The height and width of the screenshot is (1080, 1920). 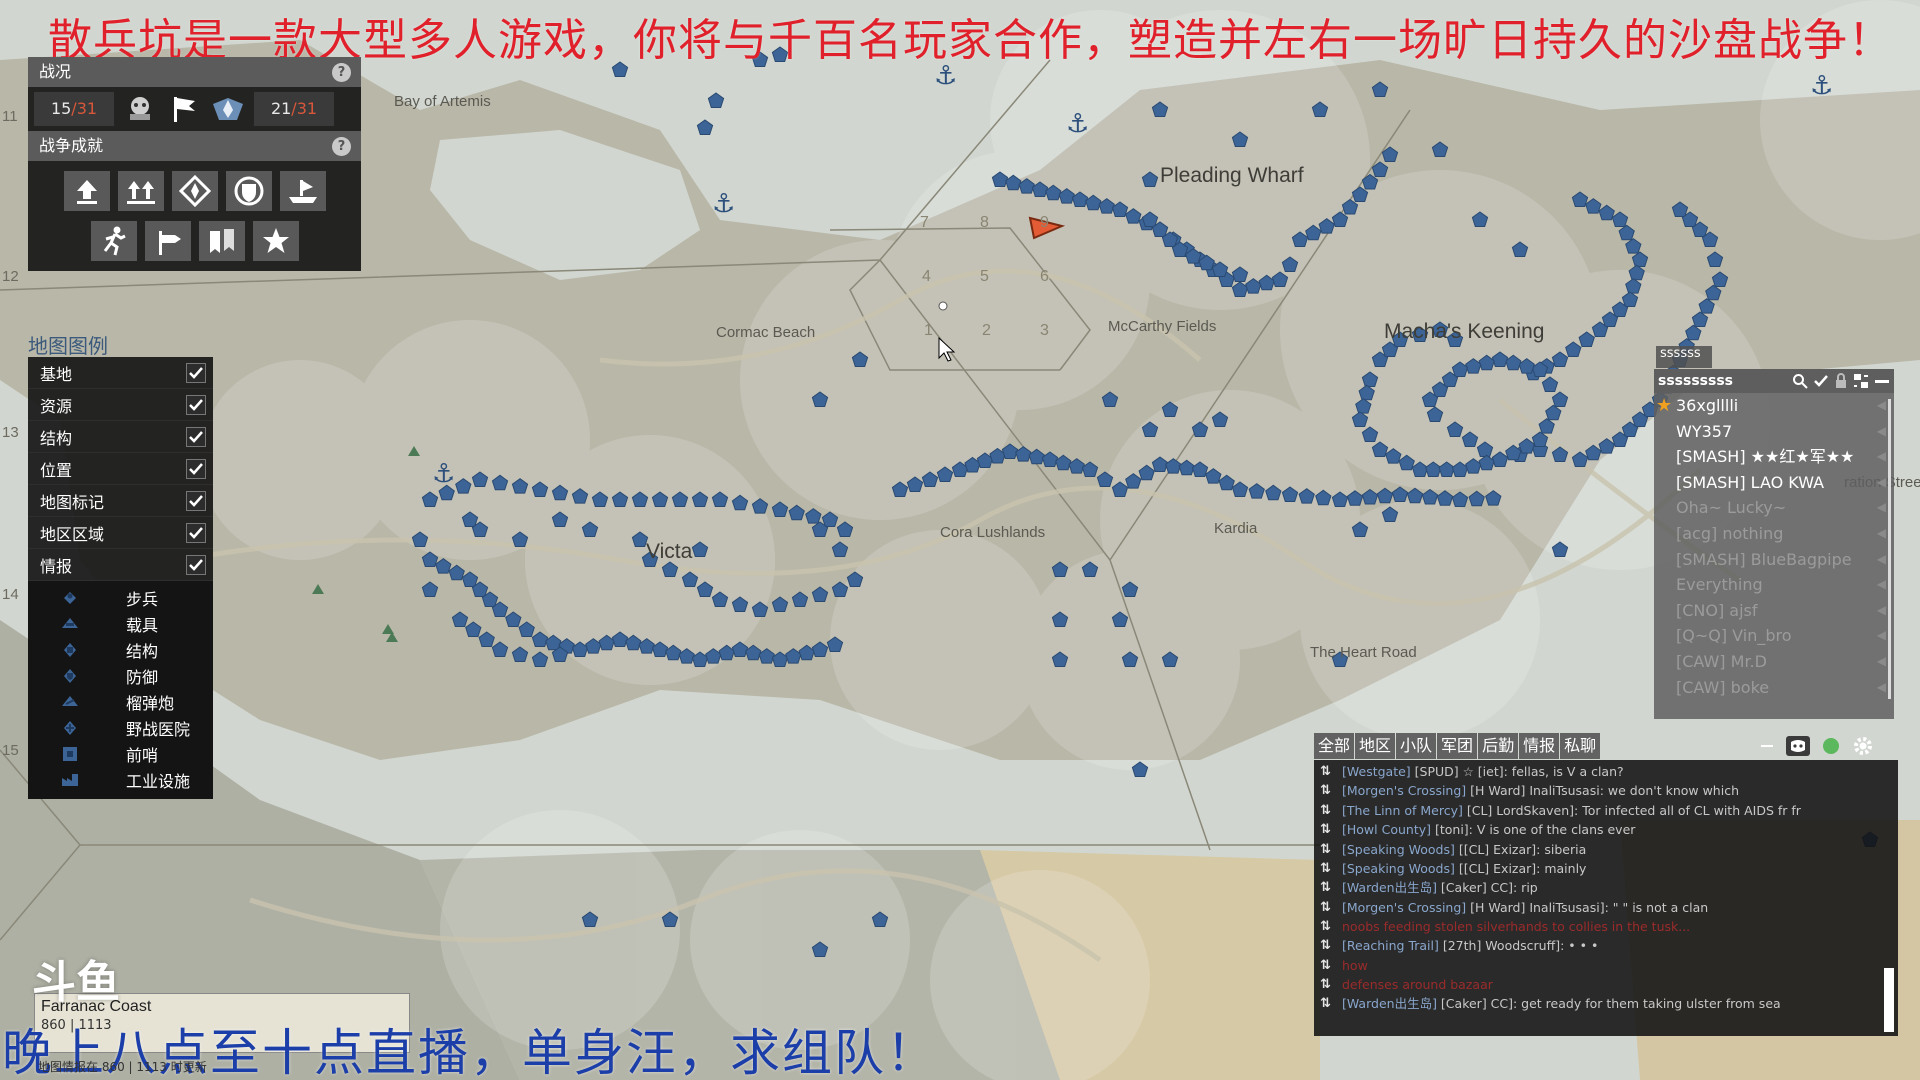 What do you see at coordinates (86, 191) in the screenshot?
I see `upgrade-icon` at bounding box center [86, 191].